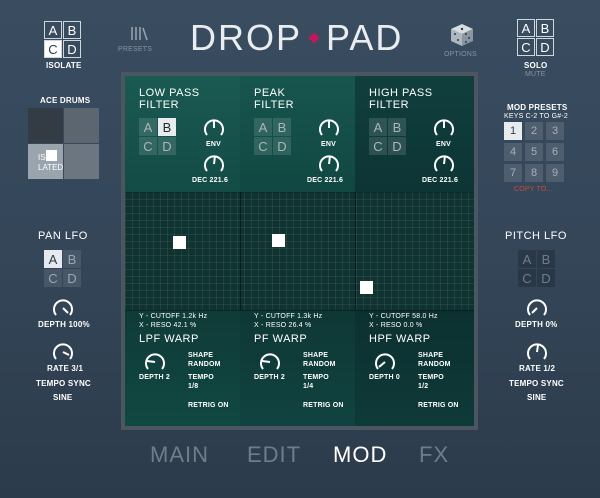 The width and height of the screenshot is (600, 498). What do you see at coordinates (53, 49) in the screenshot?
I see `isolate-cell-c: C` at bounding box center [53, 49].